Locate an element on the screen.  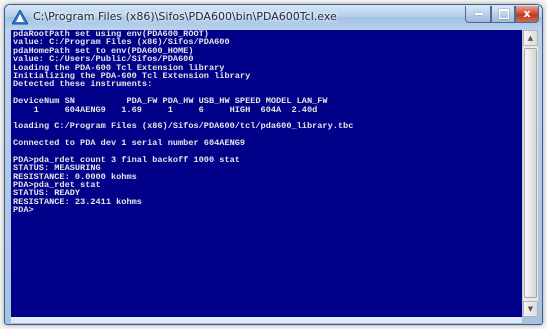
close-icon: x is located at coordinates (527, 13).